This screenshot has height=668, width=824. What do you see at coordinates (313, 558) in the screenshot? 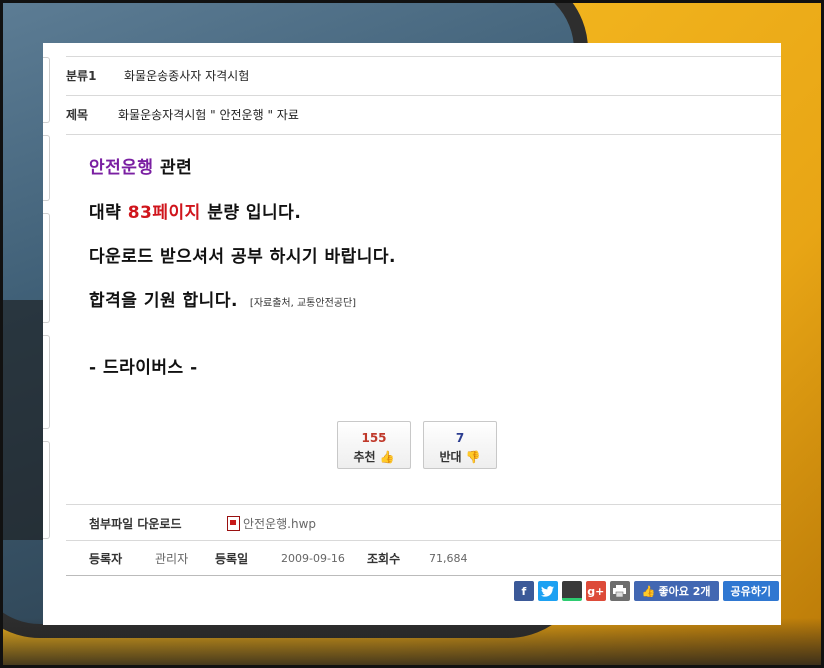
I see `date-value: 2009-09-16` at bounding box center [313, 558].